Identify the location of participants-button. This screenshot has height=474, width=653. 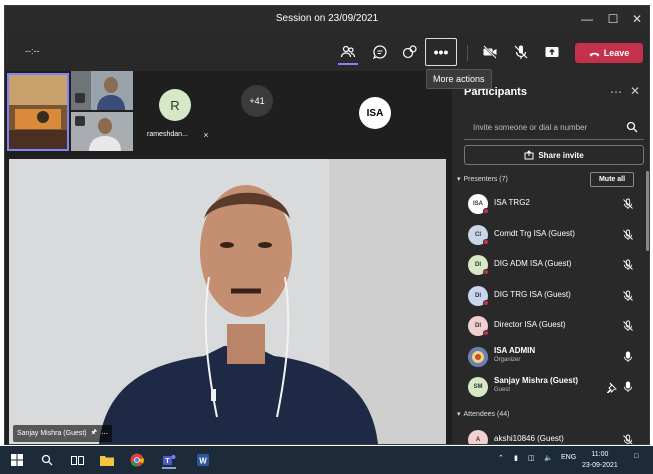
(348, 52).